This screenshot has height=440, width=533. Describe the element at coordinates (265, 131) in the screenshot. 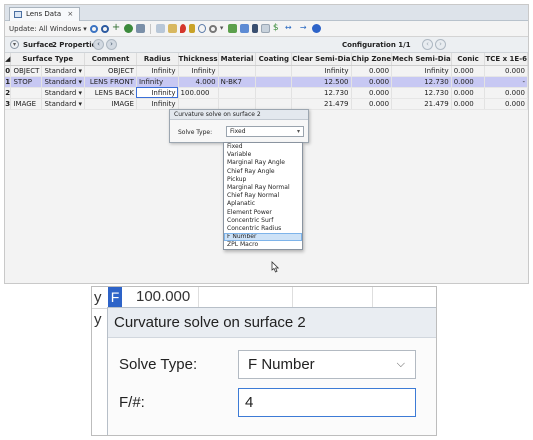

I see `solve-type-select: Fixed ▾` at that location.